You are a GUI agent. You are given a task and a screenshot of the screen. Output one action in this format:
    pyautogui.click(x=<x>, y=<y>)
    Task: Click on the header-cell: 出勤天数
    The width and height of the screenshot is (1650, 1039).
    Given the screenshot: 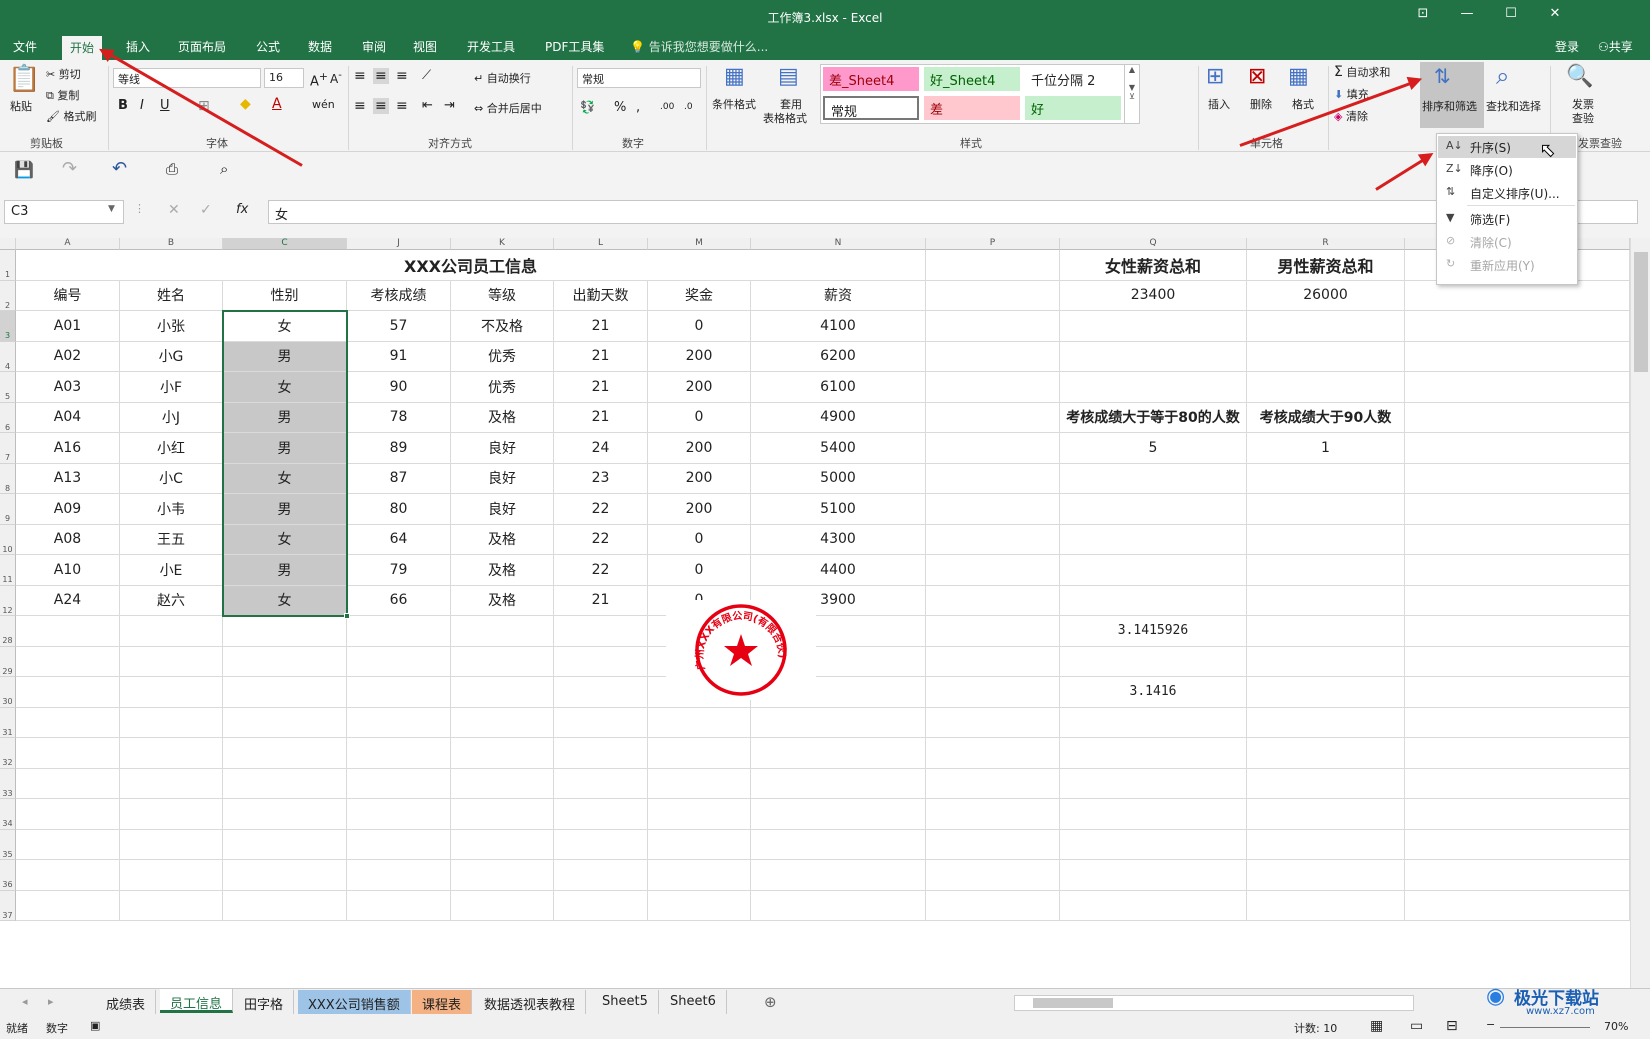 What is the action you would take?
    pyautogui.click(x=601, y=295)
    